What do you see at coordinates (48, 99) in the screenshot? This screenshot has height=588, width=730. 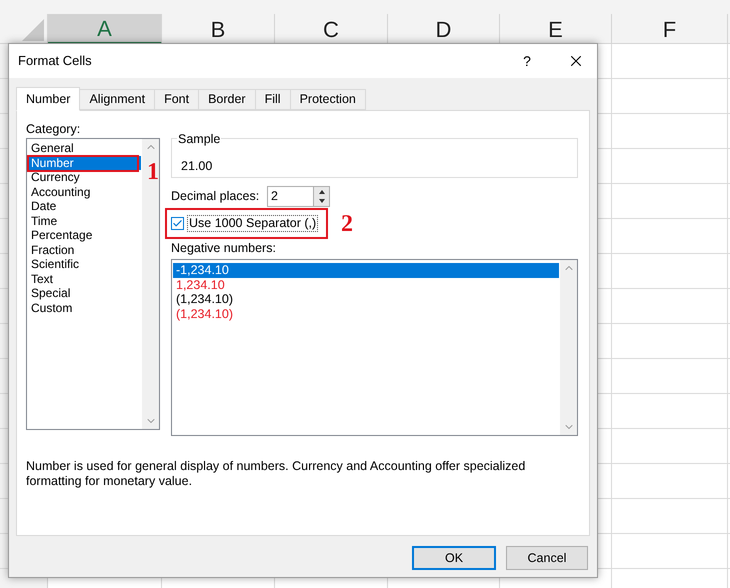 I see `tab: Number` at bounding box center [48, 99].